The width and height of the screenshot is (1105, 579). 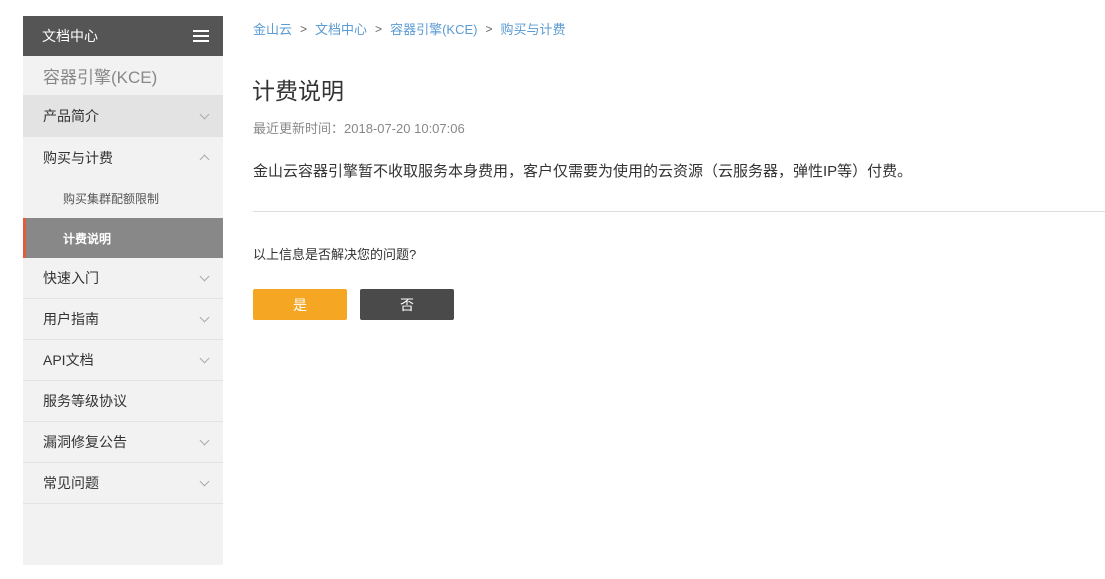 What do you see at coordinates (123, 483) in the screenshot?
I see `sidebar-item-faq: 常见问题` at bounding box center [123, 483].